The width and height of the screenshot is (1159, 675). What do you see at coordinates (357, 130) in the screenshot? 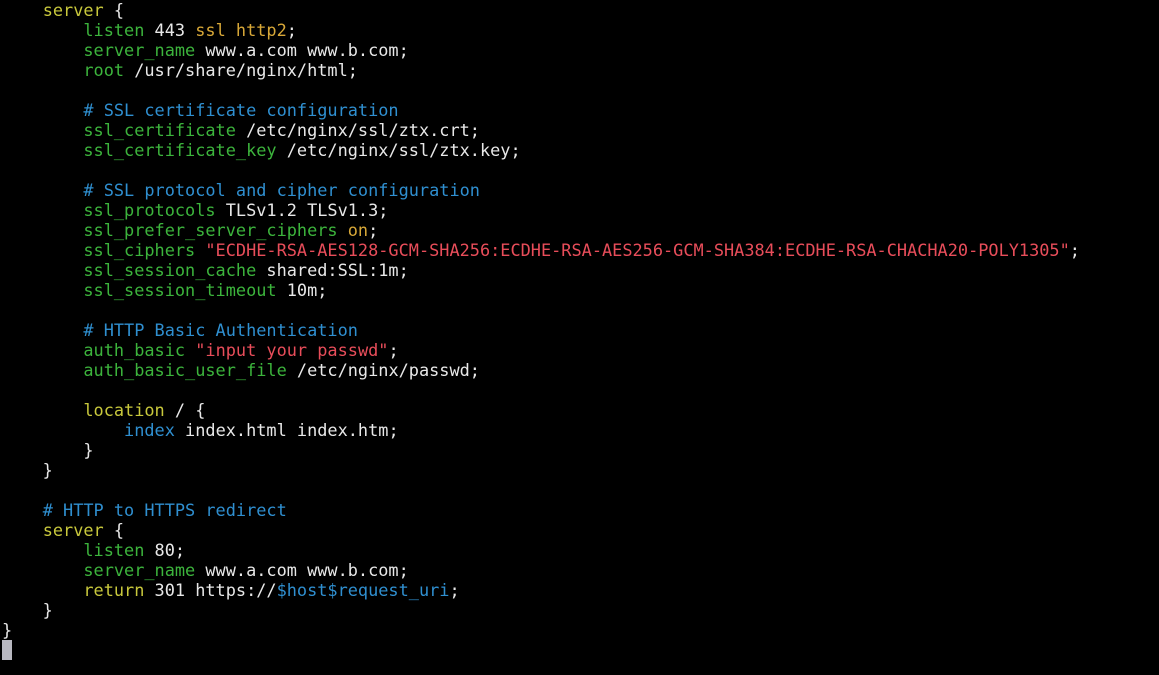
I see `code-token-plain: /etc/nginx/ssl/ztx.crt;` at bounding box center [357, 130].